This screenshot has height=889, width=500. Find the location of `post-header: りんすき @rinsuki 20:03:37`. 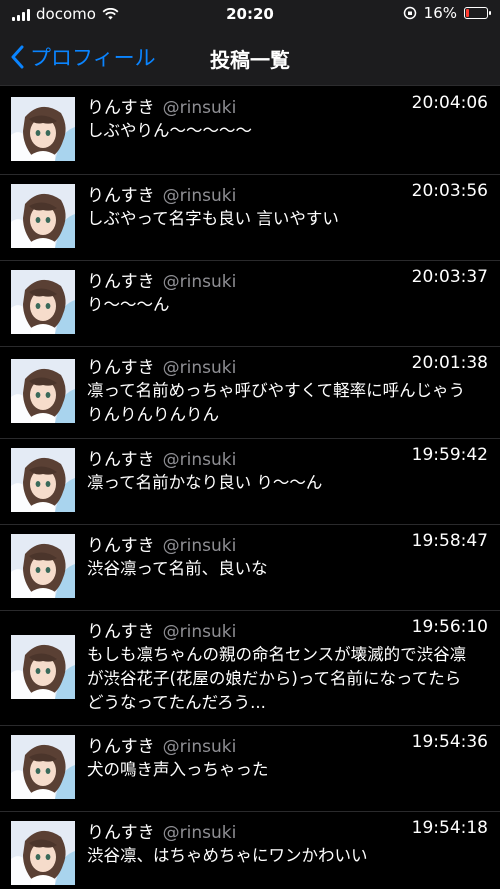

post-header: りんすき @rinsuki 20:03:37 is located at coordinates (287, 279).